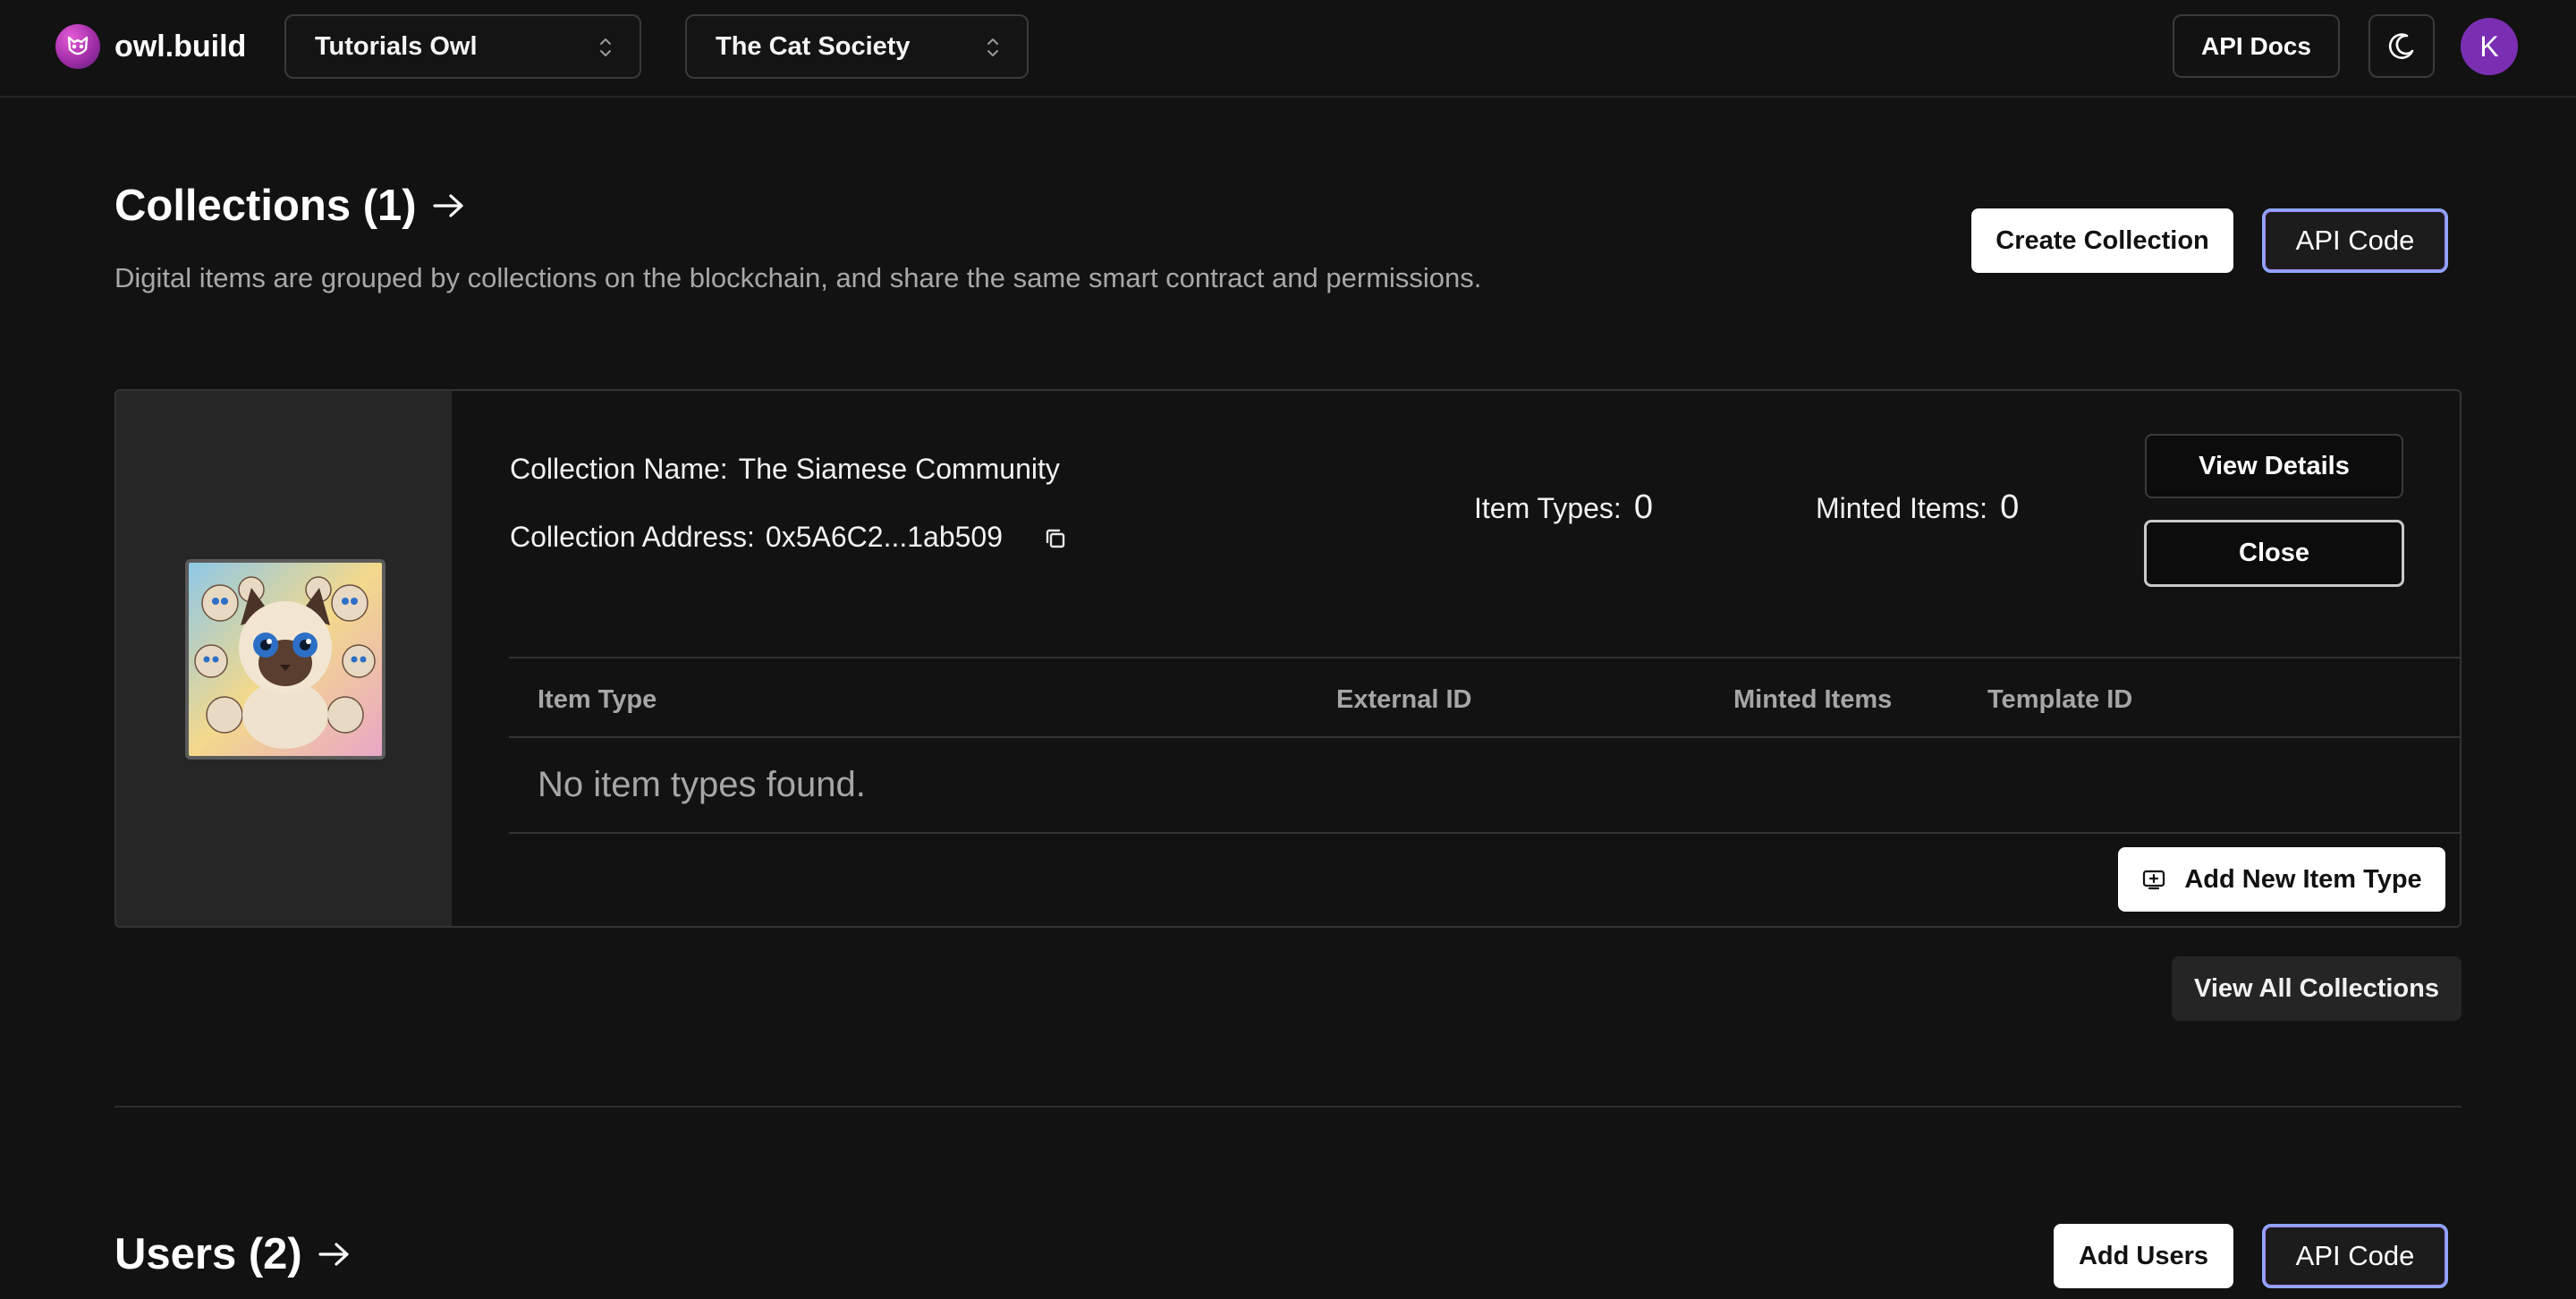 The image size is (2576, 1299). What do you see at coordinates (2143, 1256) in the screenshot?
I see `add-users-button: Add Users` at bounding box center [2143, 1256].